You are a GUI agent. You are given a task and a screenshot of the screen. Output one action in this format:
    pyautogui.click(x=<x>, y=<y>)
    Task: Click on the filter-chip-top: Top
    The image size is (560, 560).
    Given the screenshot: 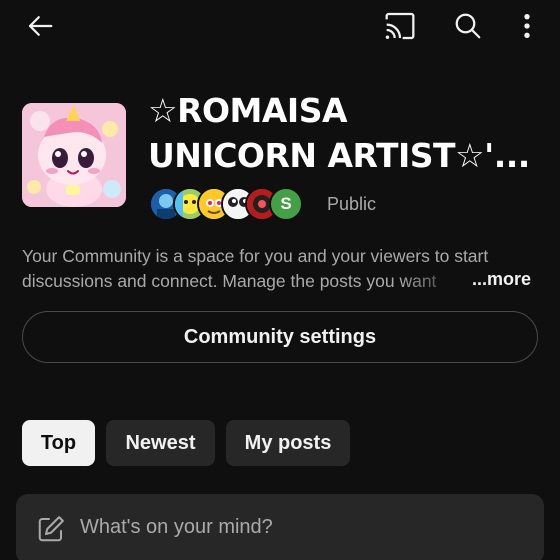 What is the action you would take?
    pyautogui.click(x=58, y=443)
    